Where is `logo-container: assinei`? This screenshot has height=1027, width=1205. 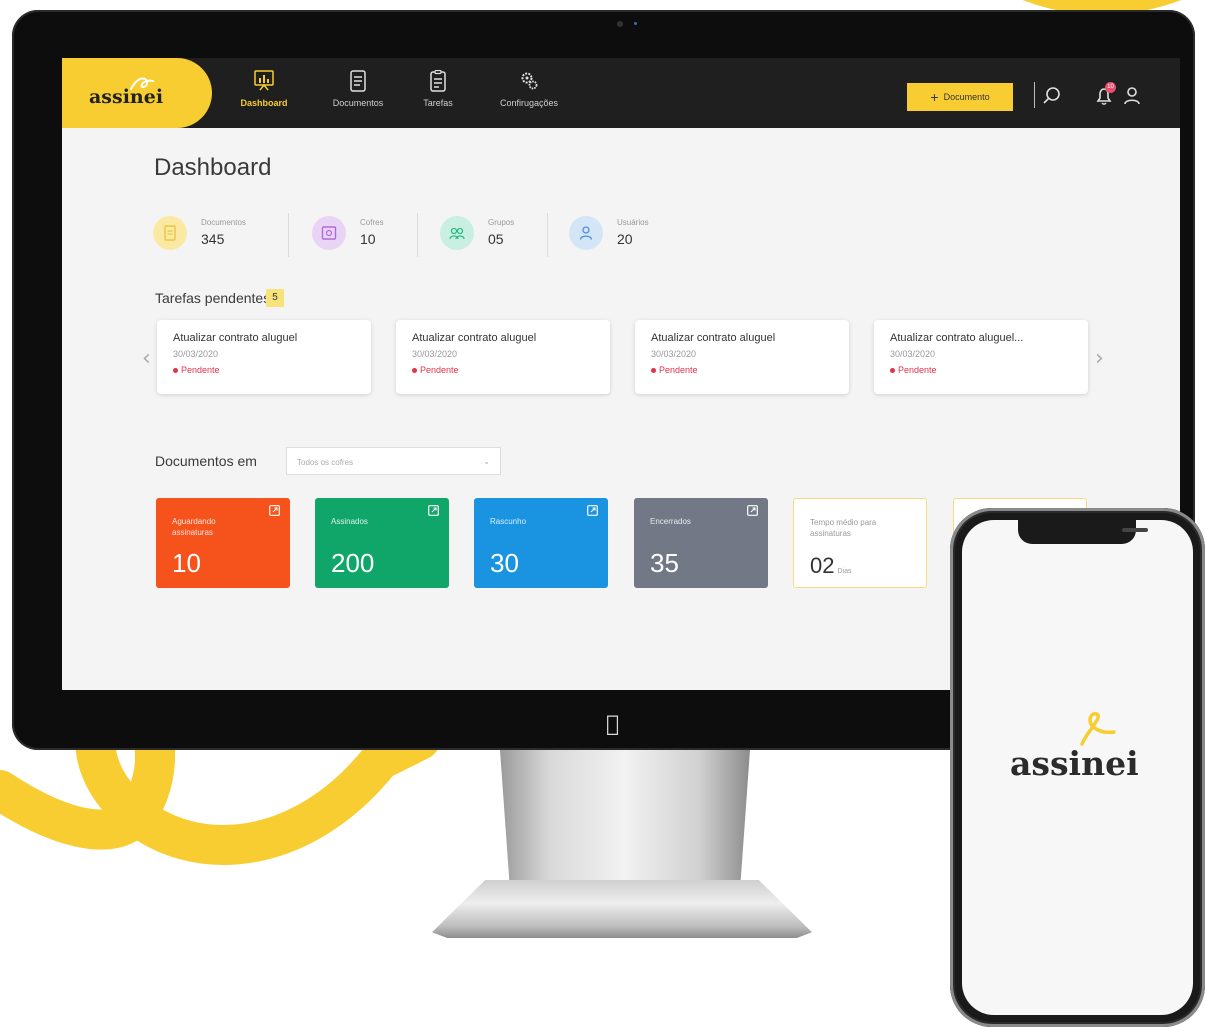 logo-container: assinei is located at coordinates (137, 93).